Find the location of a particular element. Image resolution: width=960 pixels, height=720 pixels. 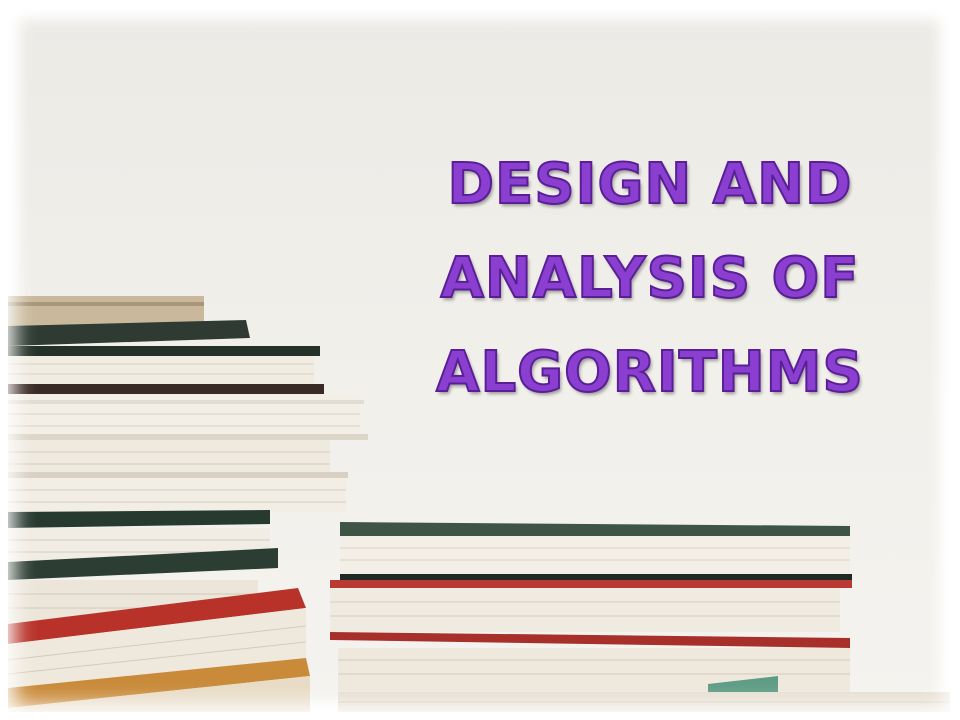

title-line-1: DESIGN AND is located at coordinates (650, 184).